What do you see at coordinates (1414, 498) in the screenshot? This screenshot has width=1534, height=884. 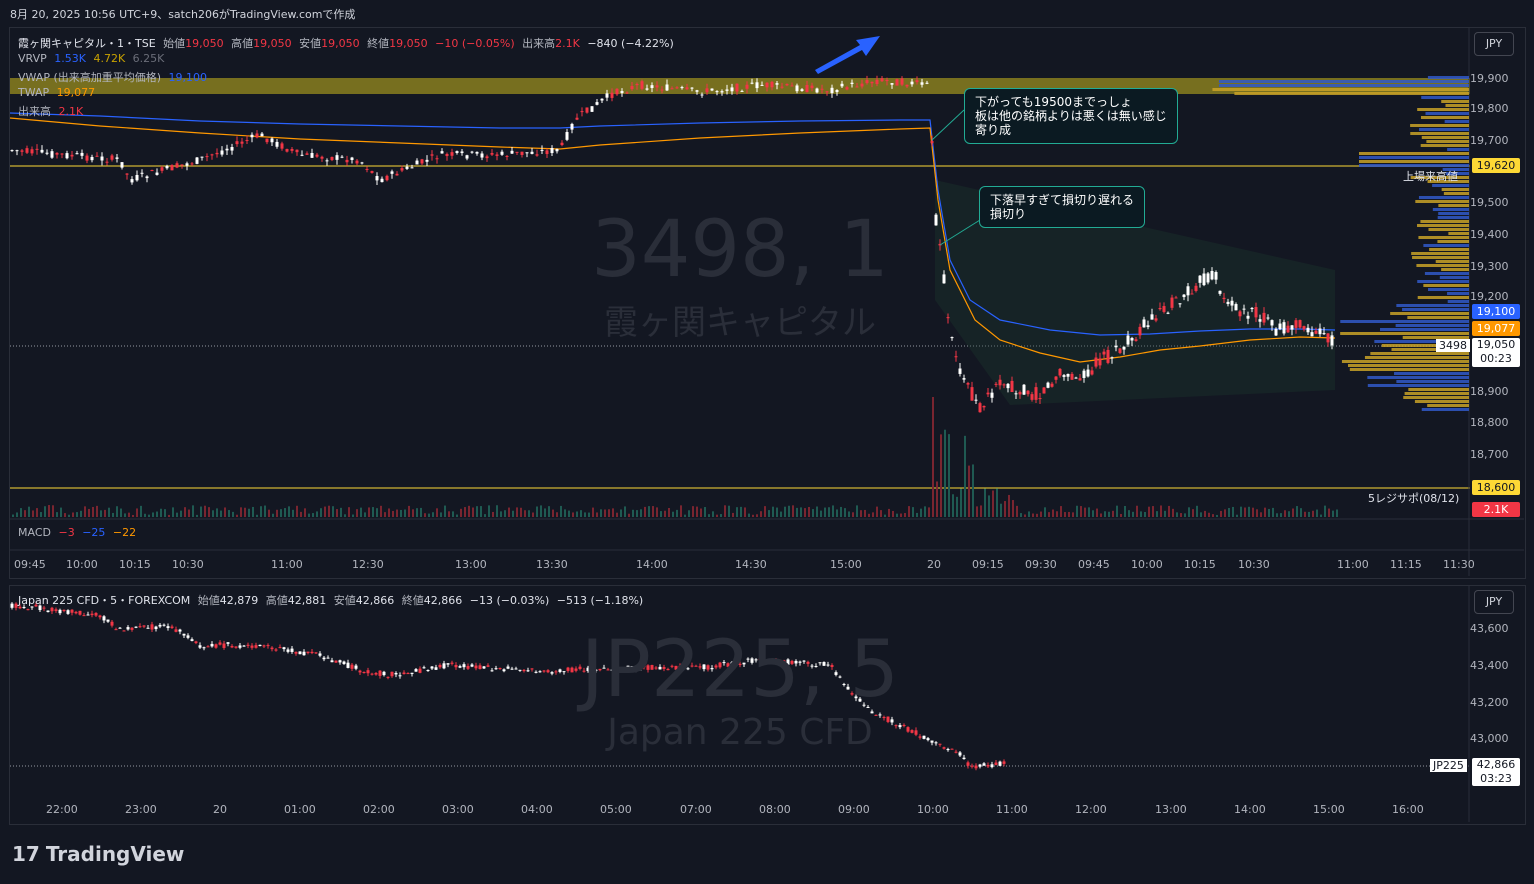 I see `support-label: 5レジサポ(08/12)` at bounding box center [1414, 498].